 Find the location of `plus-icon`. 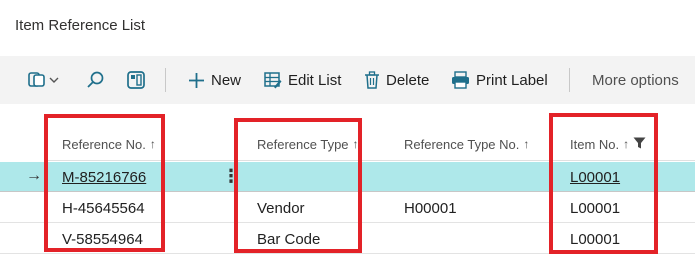

plus-icon is located at coordinates (196, 80).